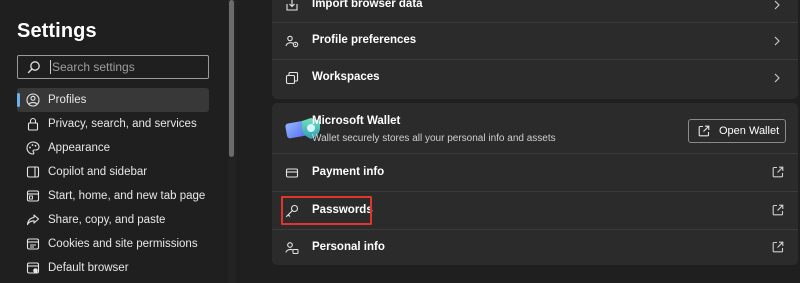  I want to click on search-icon, so click(33, 67).